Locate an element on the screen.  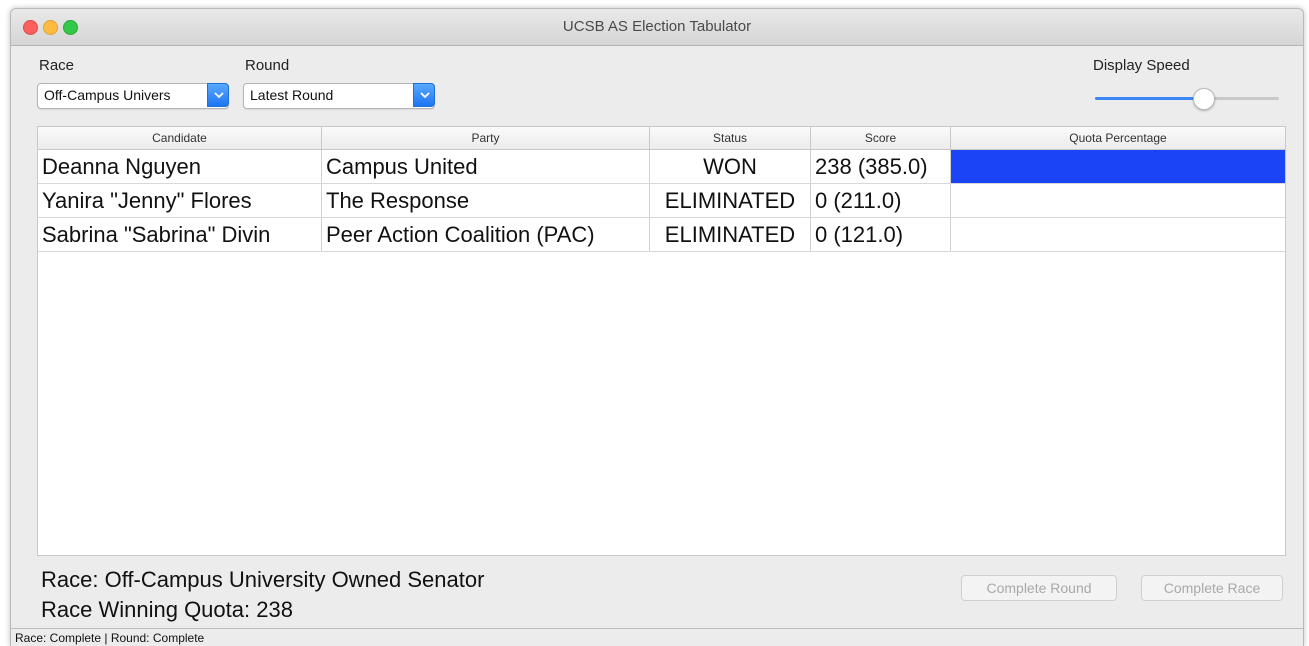
race-select: Off-Campus Univers is located at coordinates (133, 96).